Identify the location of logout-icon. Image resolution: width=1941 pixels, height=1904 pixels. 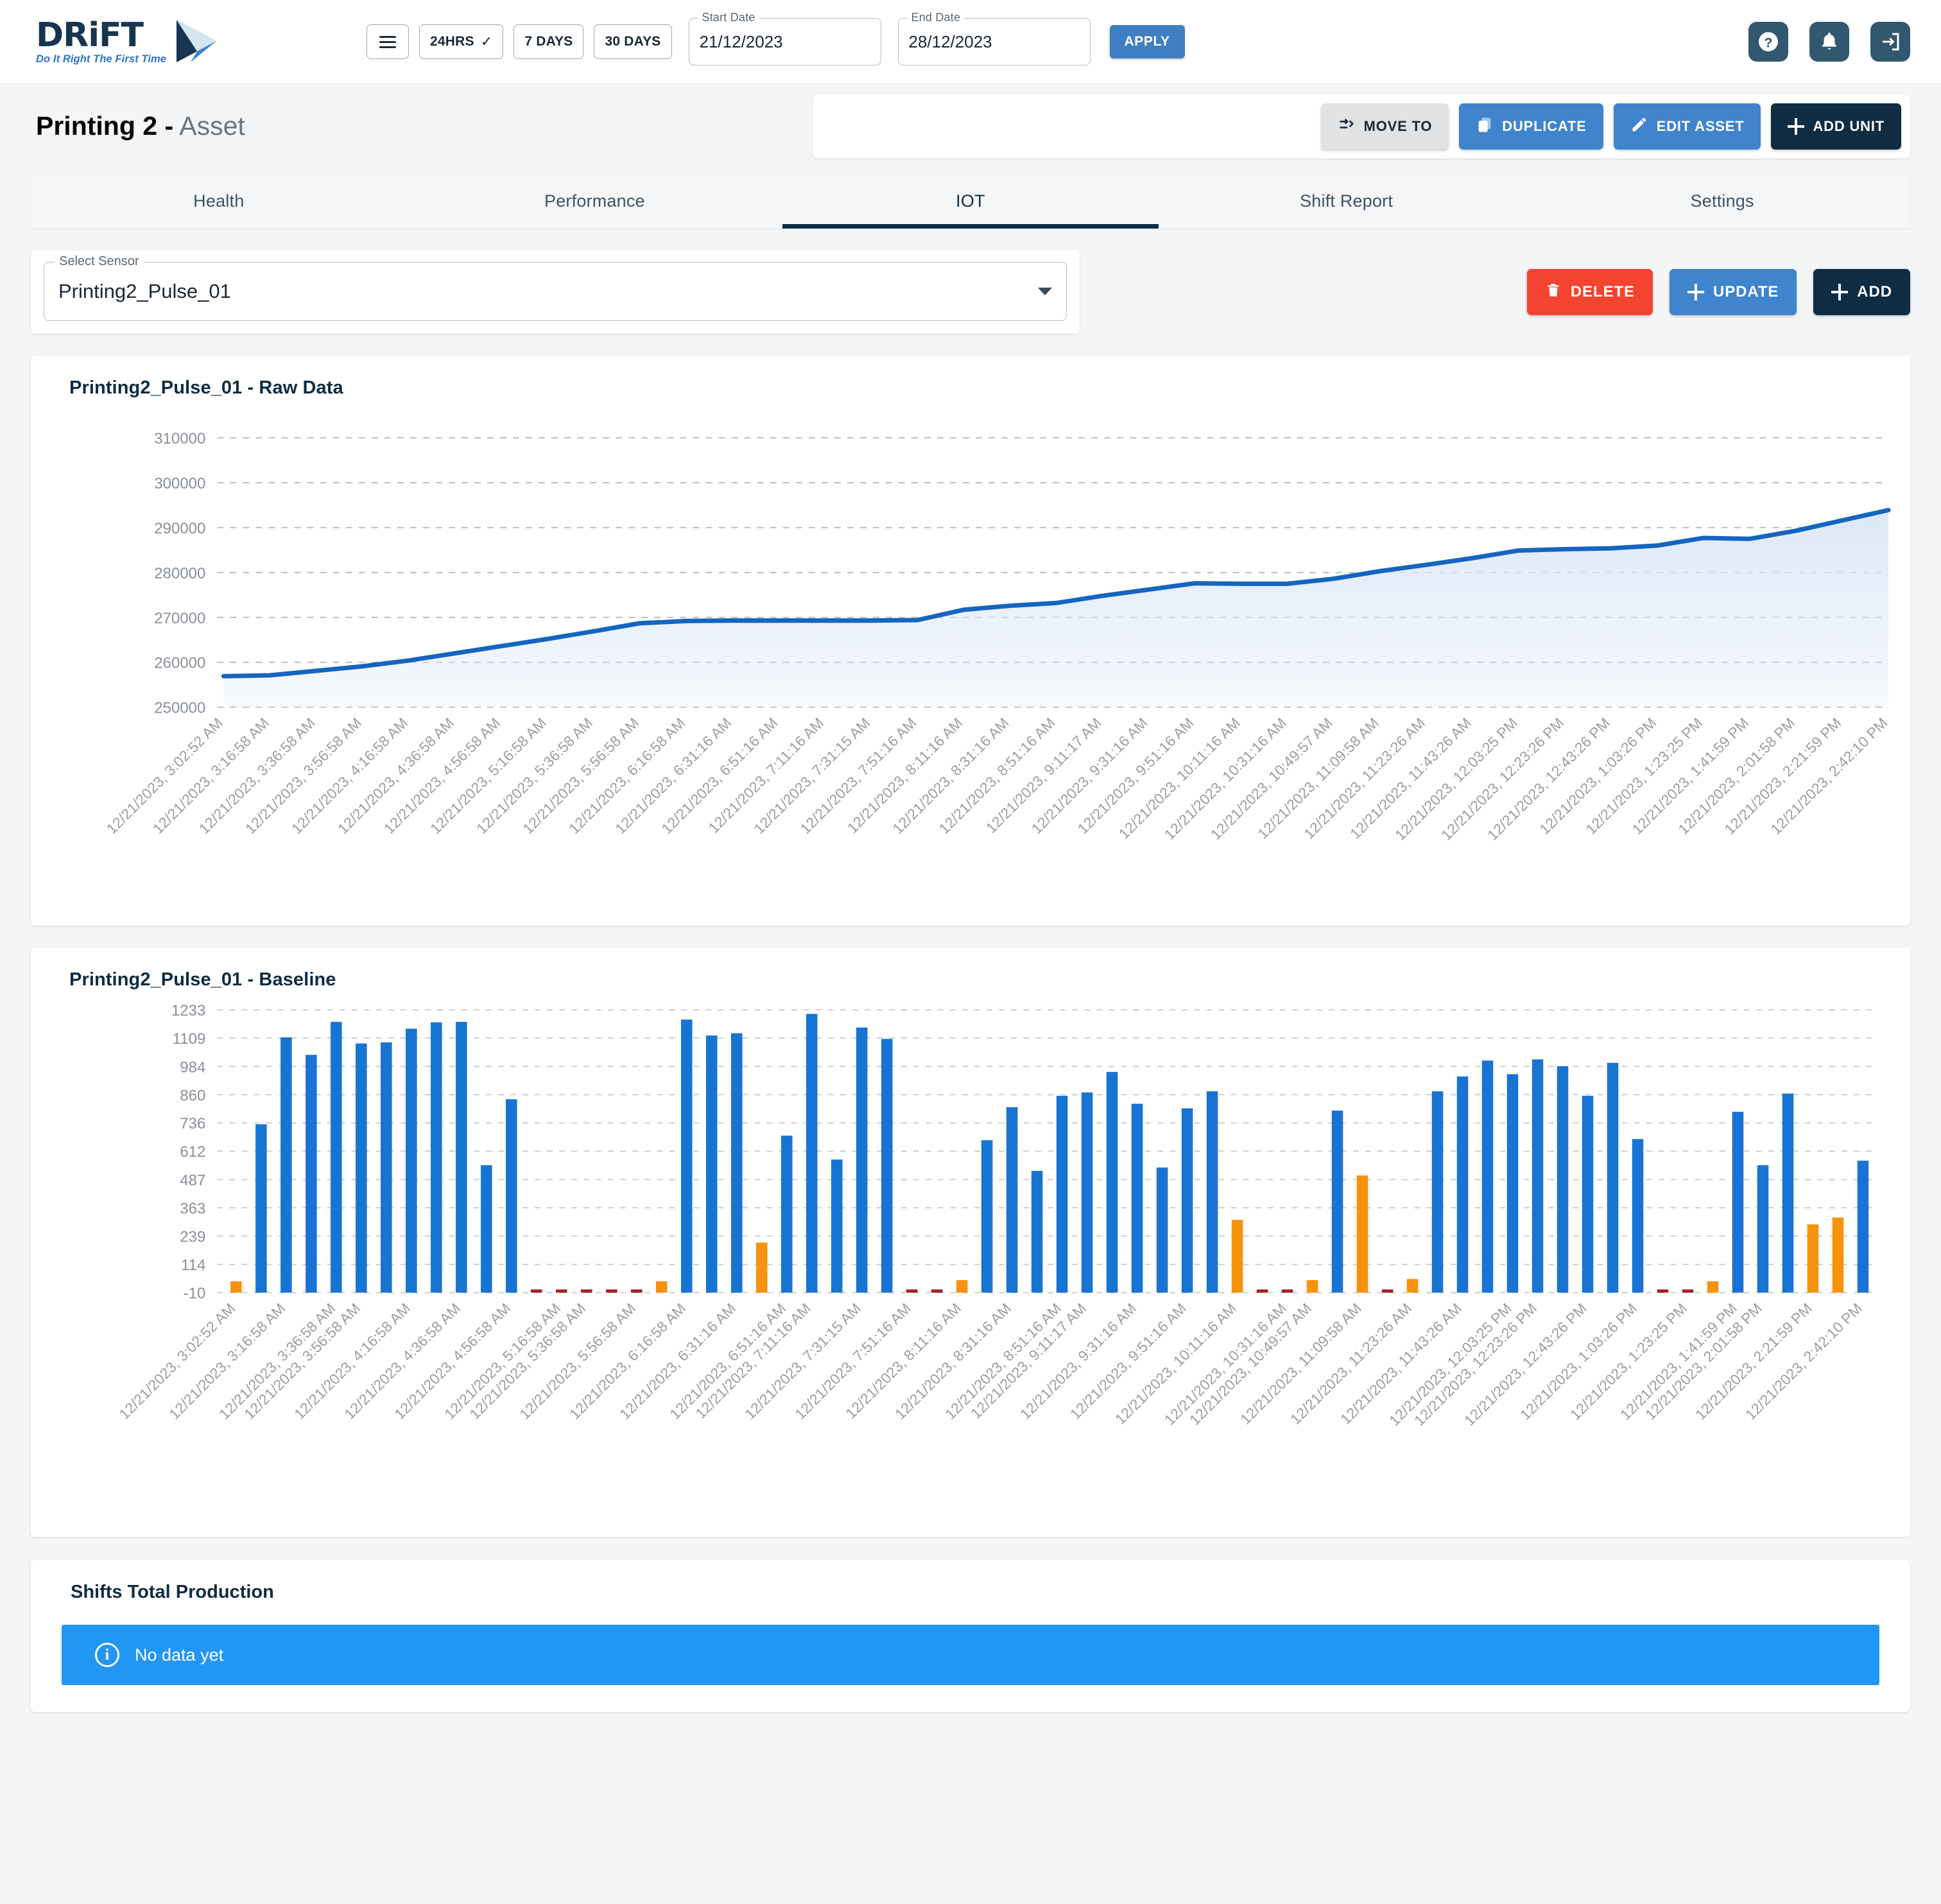
(1890, 42).